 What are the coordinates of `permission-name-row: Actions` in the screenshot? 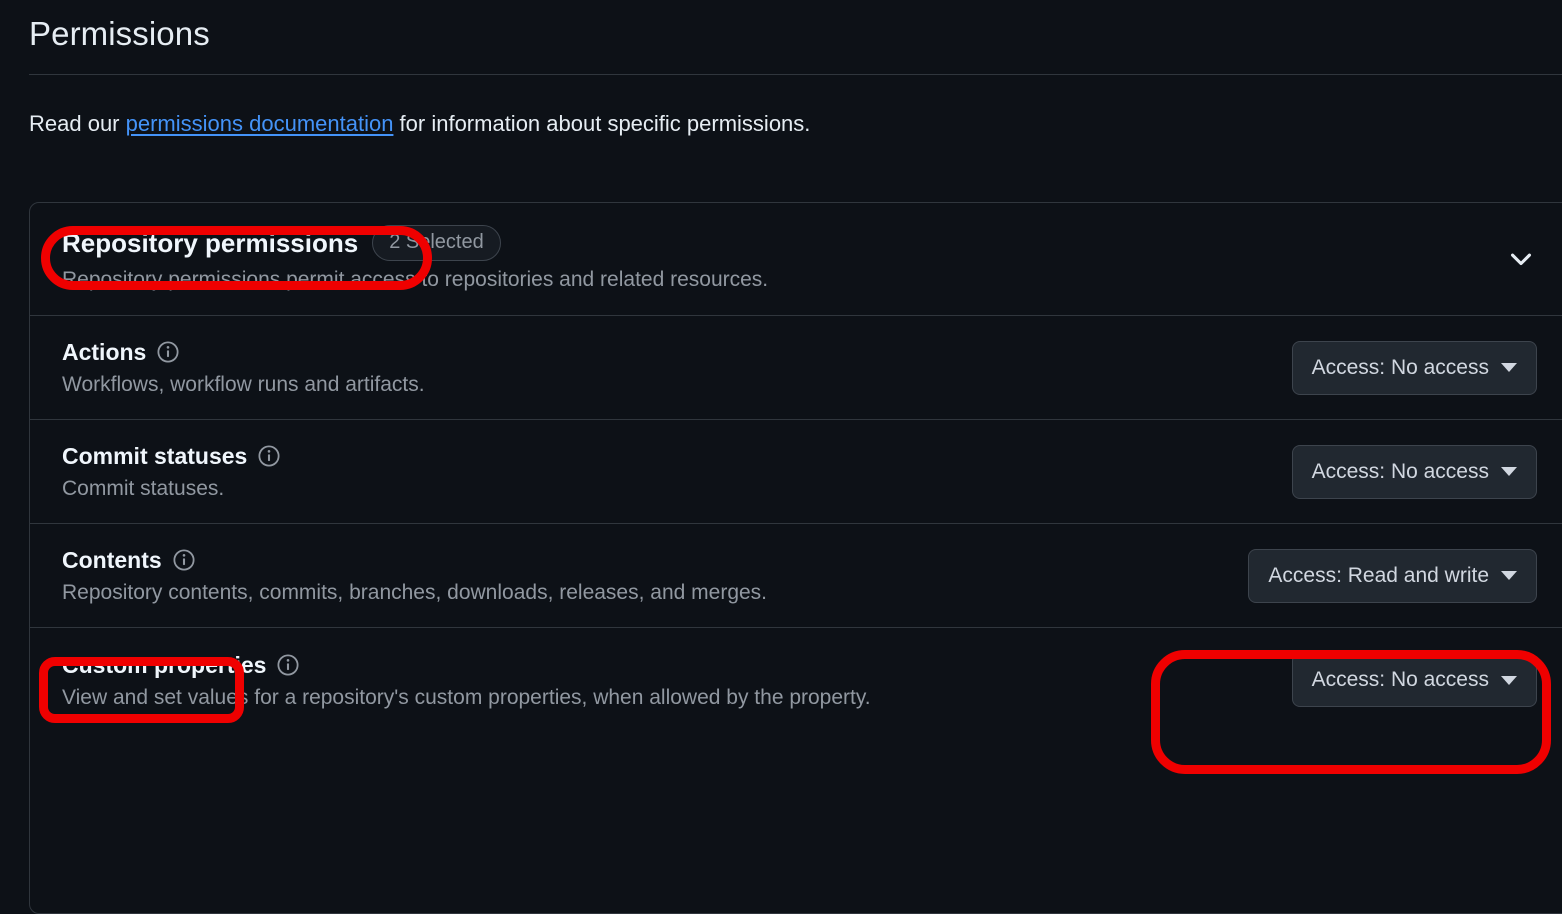 It's located at (243, 352).